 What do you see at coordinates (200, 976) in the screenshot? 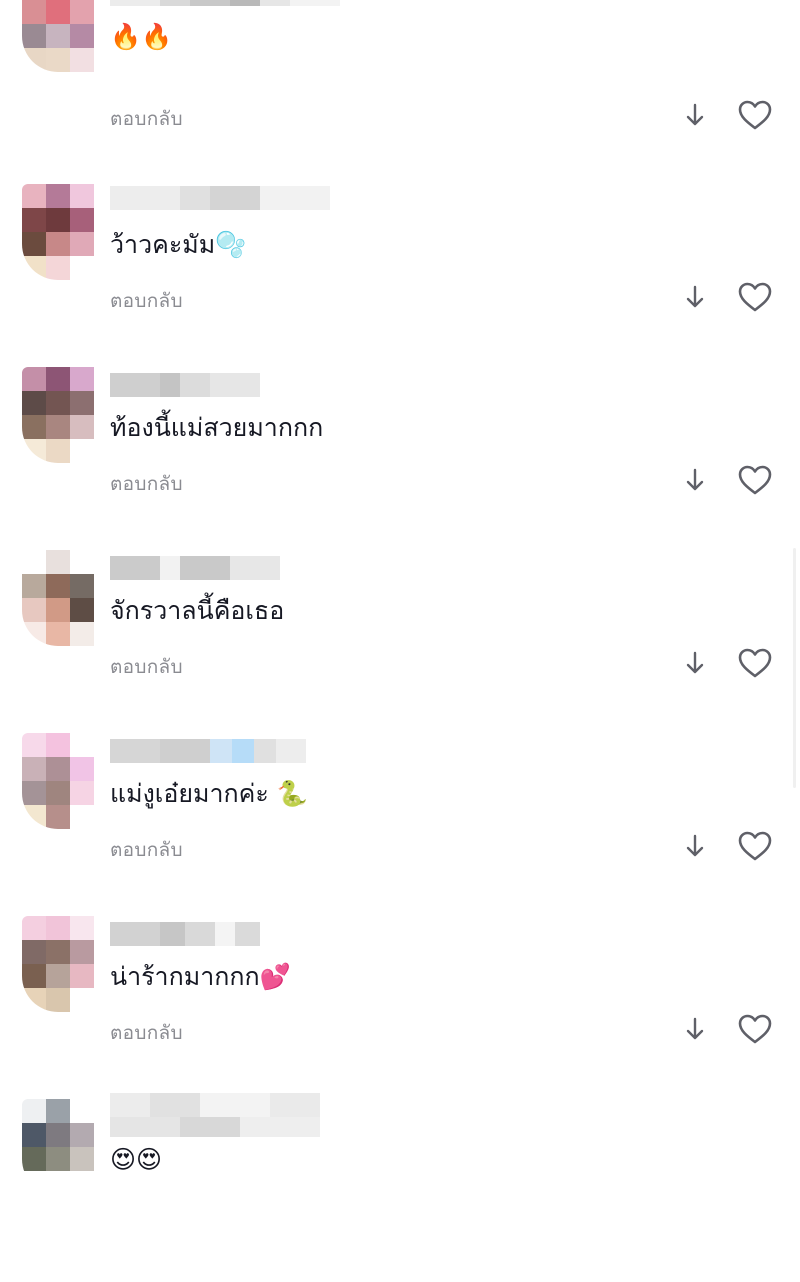
I see `comment-text: น่าร้ากมากกก💕` at bounding box center [200, 976].